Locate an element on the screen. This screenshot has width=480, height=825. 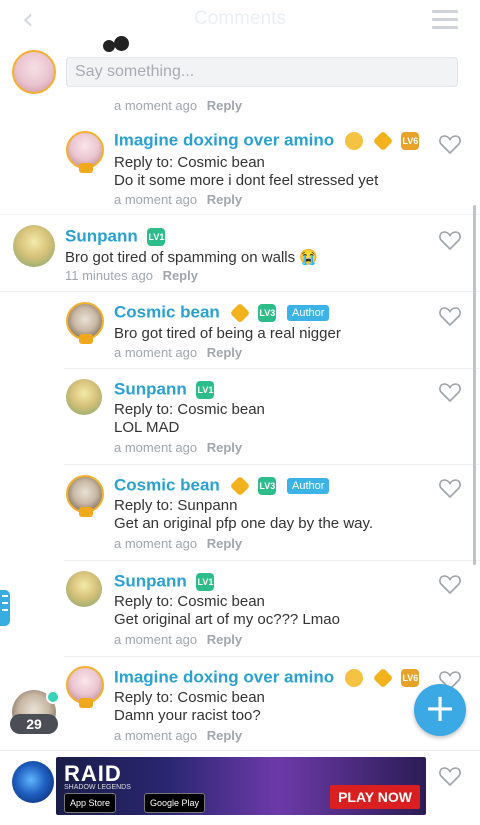
page-title: Comments is located at coordinates (240, 18).